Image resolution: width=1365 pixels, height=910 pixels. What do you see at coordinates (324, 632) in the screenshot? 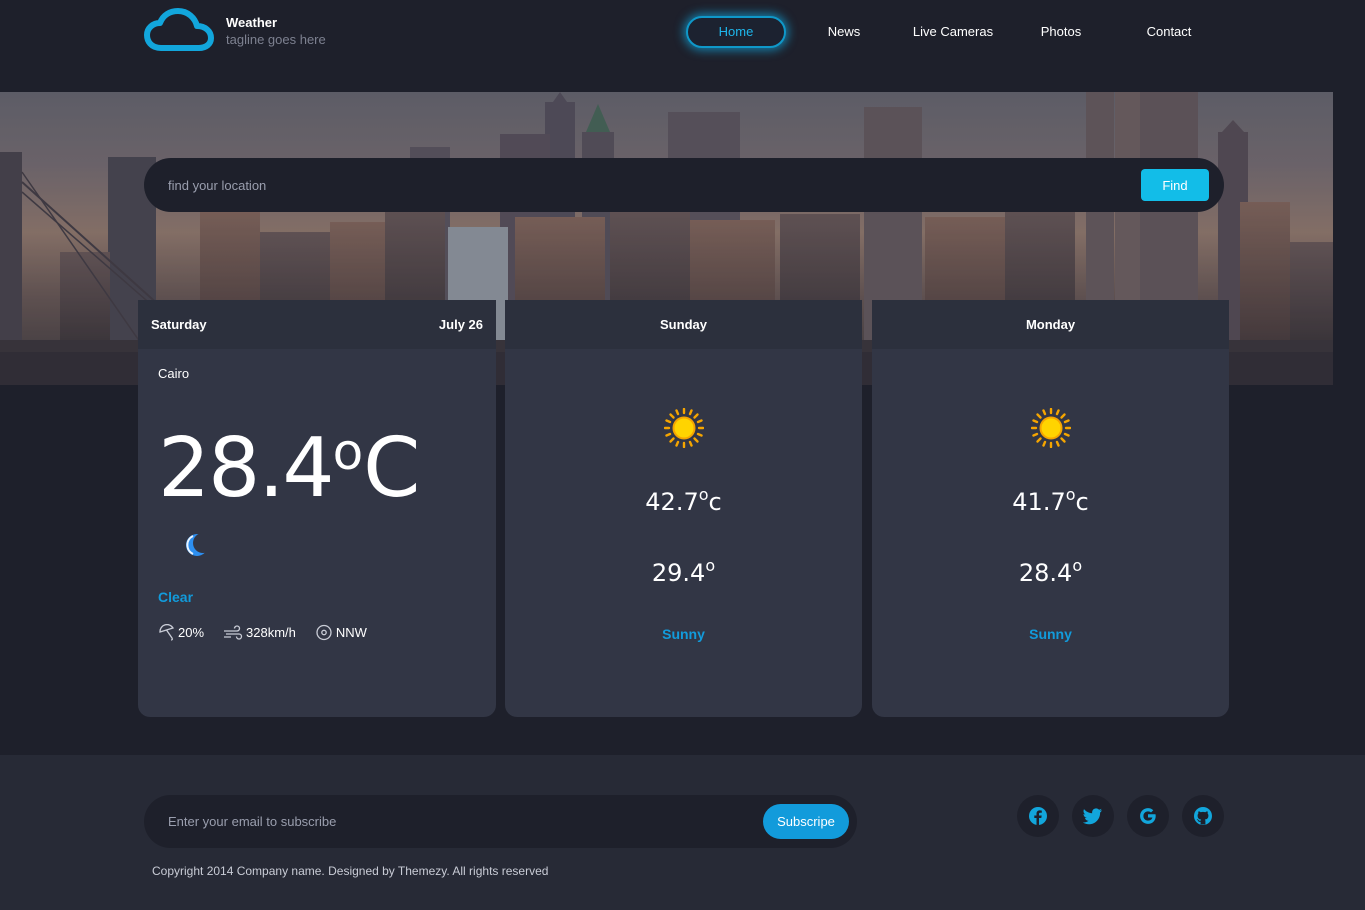
I see `compass-icon` at bounding box center [324, 632].